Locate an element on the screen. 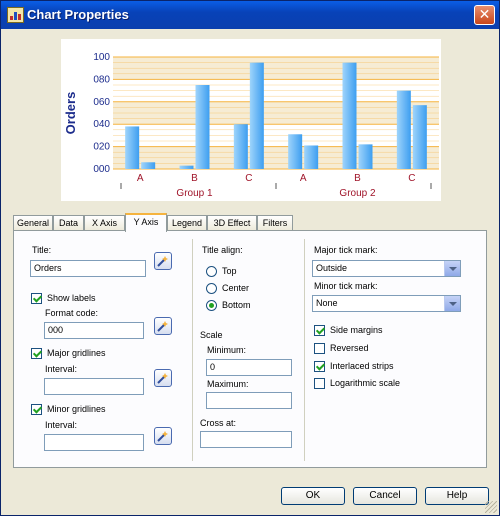 The height and width of the screenshot is (516, 500). tab-legend: Legend is located at coordinates (187, 223).